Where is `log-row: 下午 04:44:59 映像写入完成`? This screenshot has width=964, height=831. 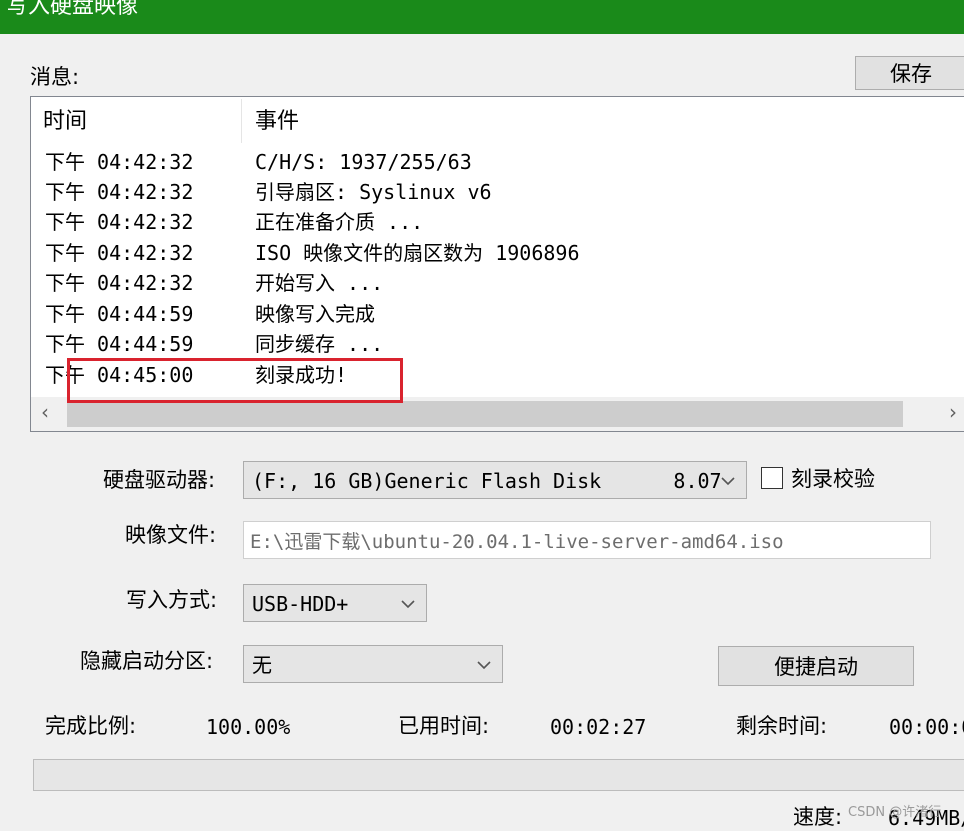
log-row: 下午 04:44:59 映像写入完成 is located at coordinates (497, 314).